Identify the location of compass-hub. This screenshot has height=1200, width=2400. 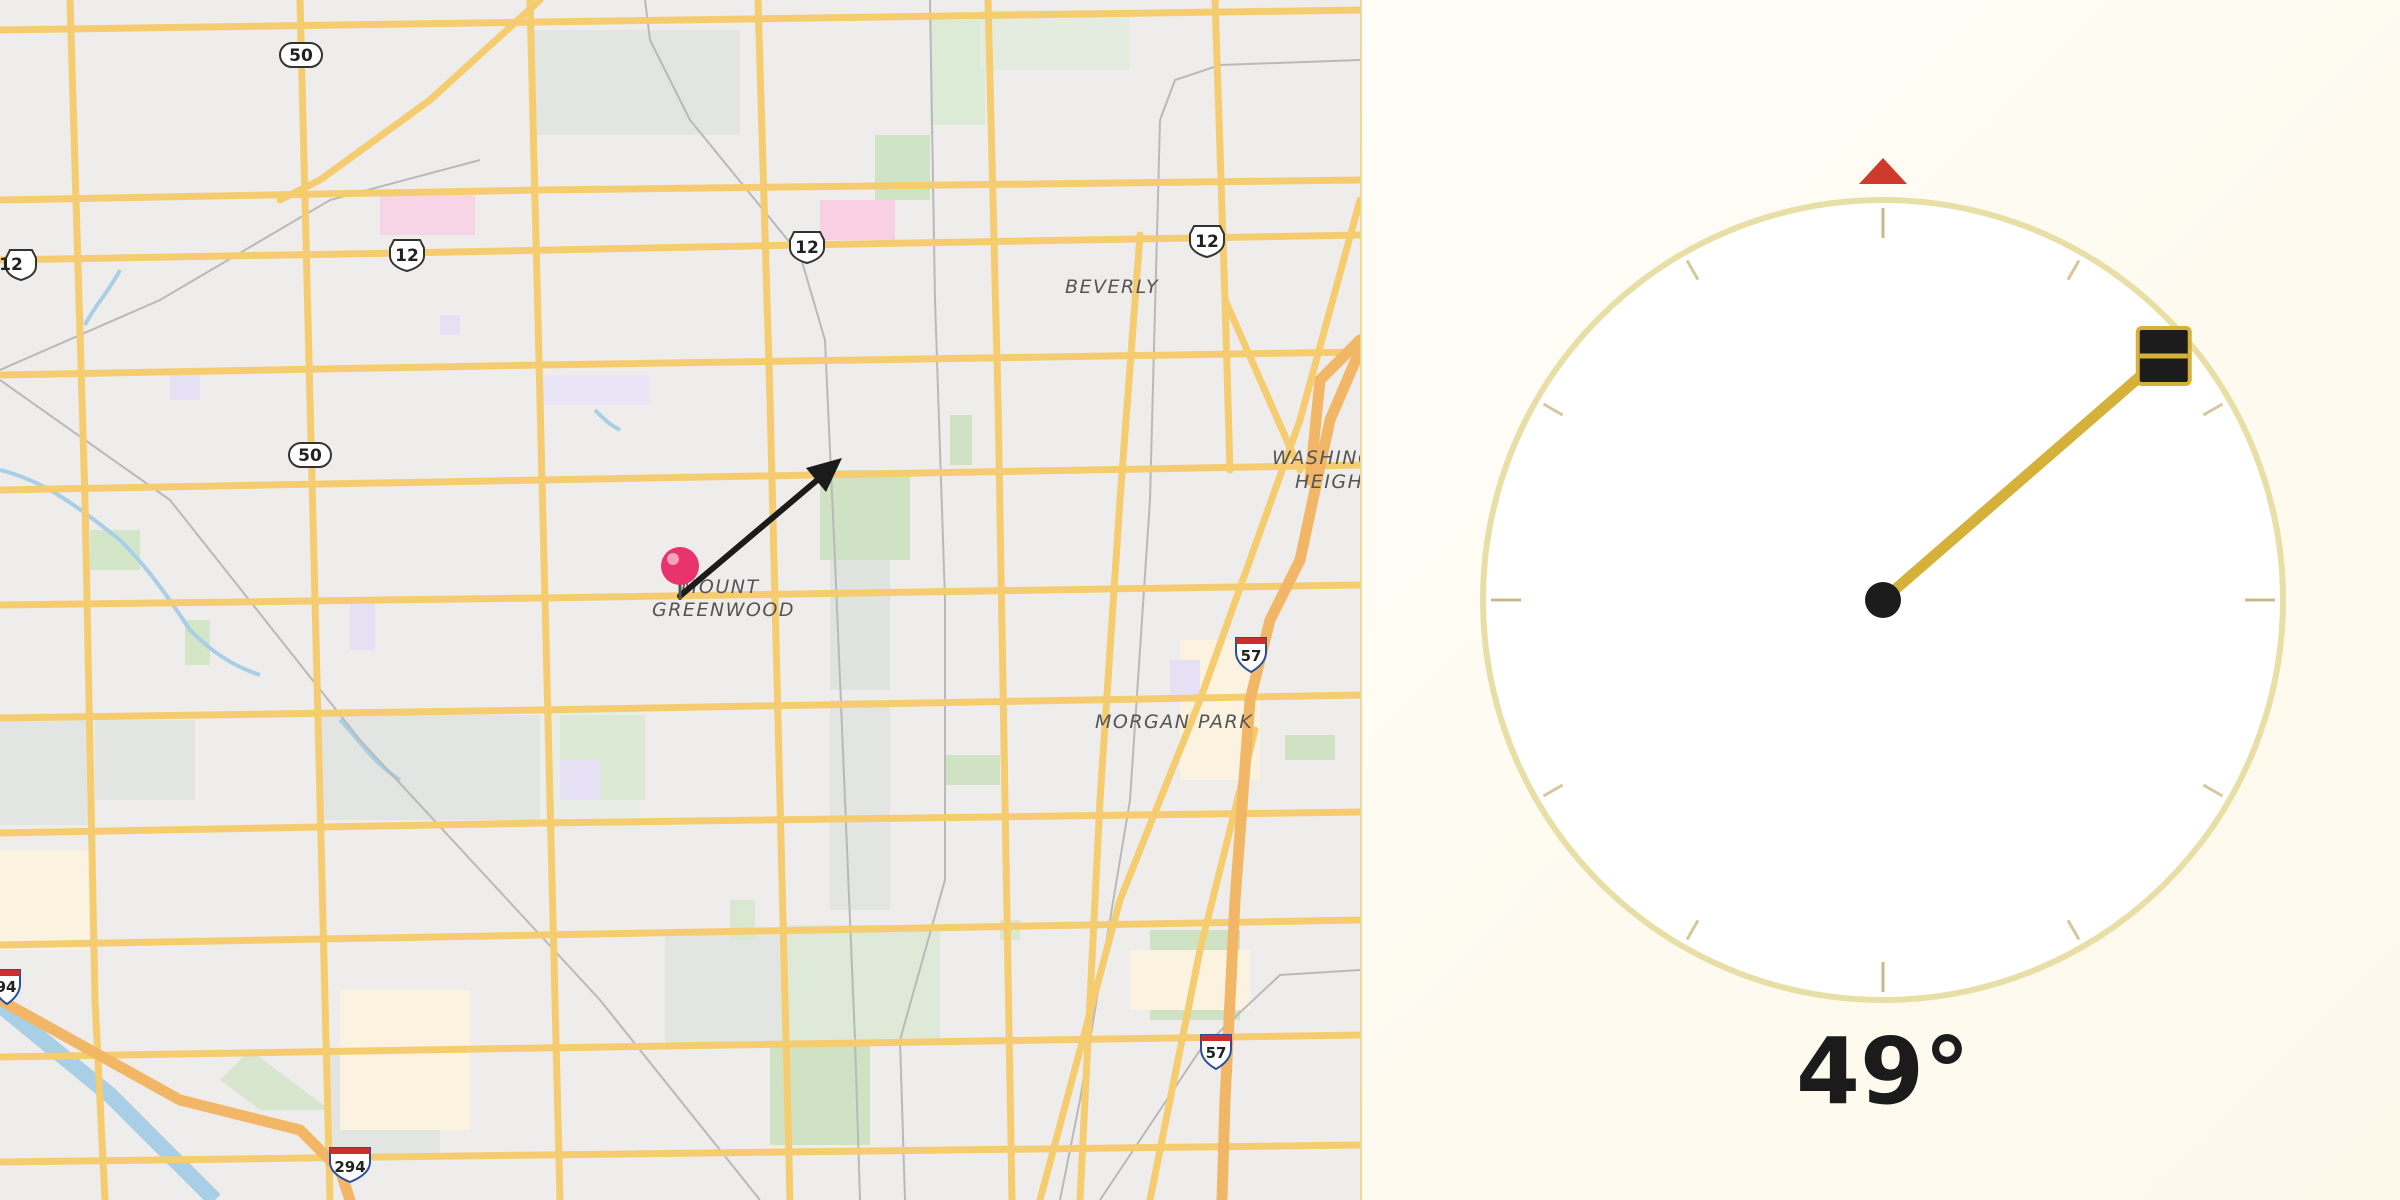
(1883, 600).